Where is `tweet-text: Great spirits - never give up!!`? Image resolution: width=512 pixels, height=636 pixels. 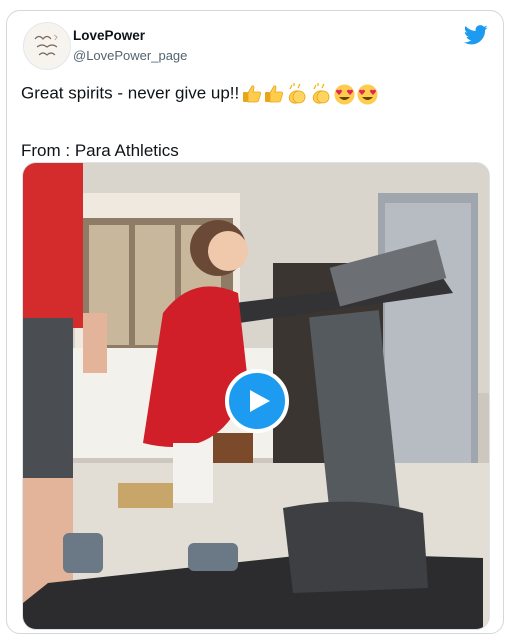
tweet-text: Great spirits - never give up!! is located at coordinates (256, 94).